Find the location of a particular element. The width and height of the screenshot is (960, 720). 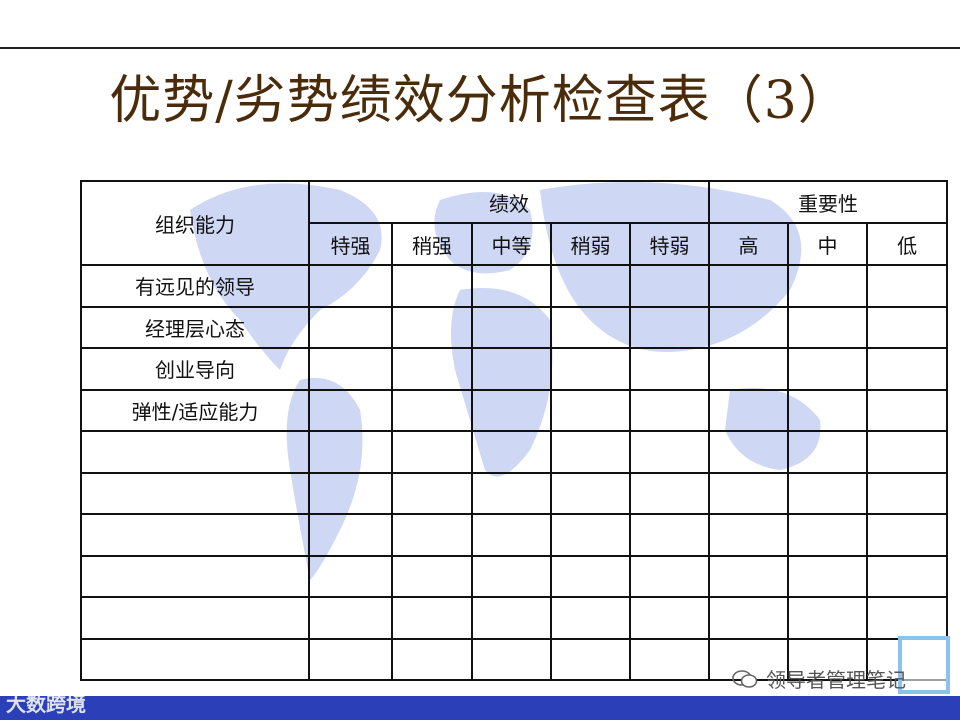

table-row: 创业导向 is located at coordinates (514, 369).